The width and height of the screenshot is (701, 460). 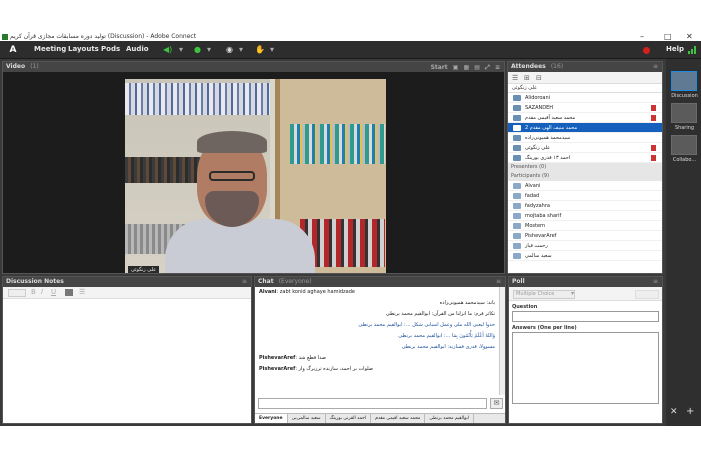 I want to click on minimize-button: –, so click(x=642, y=36).